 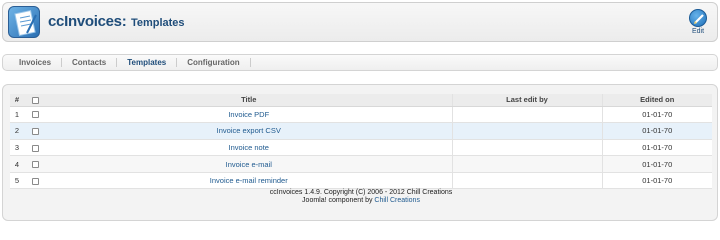 I want to click on row-title-cell: Invoice note, so click(x=249, y=148).